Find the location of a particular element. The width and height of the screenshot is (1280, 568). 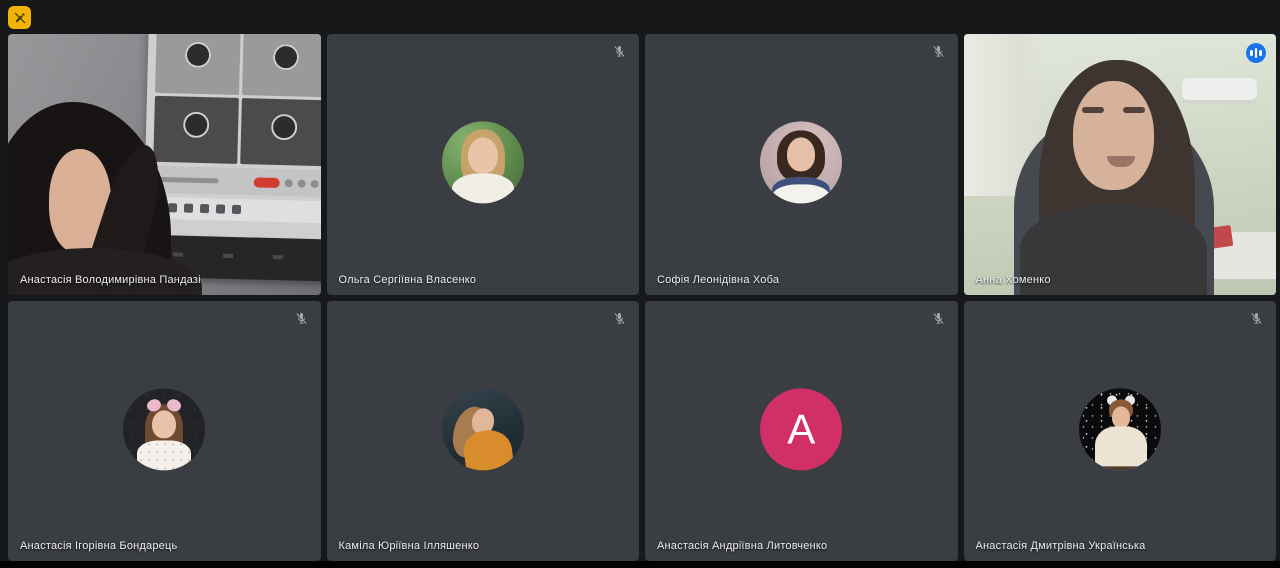

projected-meet-grid is located at coordinates (236, 100).